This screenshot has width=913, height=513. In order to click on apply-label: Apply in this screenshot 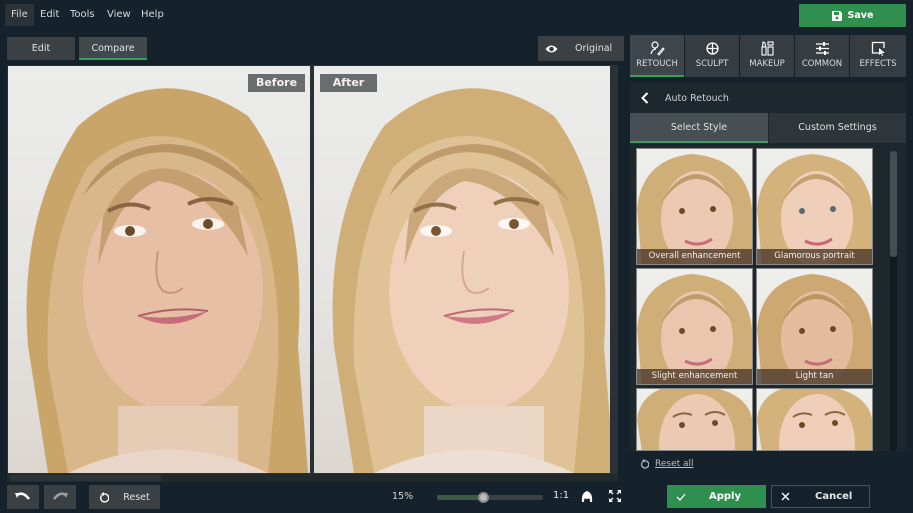, I will do `click(725, 496)`.